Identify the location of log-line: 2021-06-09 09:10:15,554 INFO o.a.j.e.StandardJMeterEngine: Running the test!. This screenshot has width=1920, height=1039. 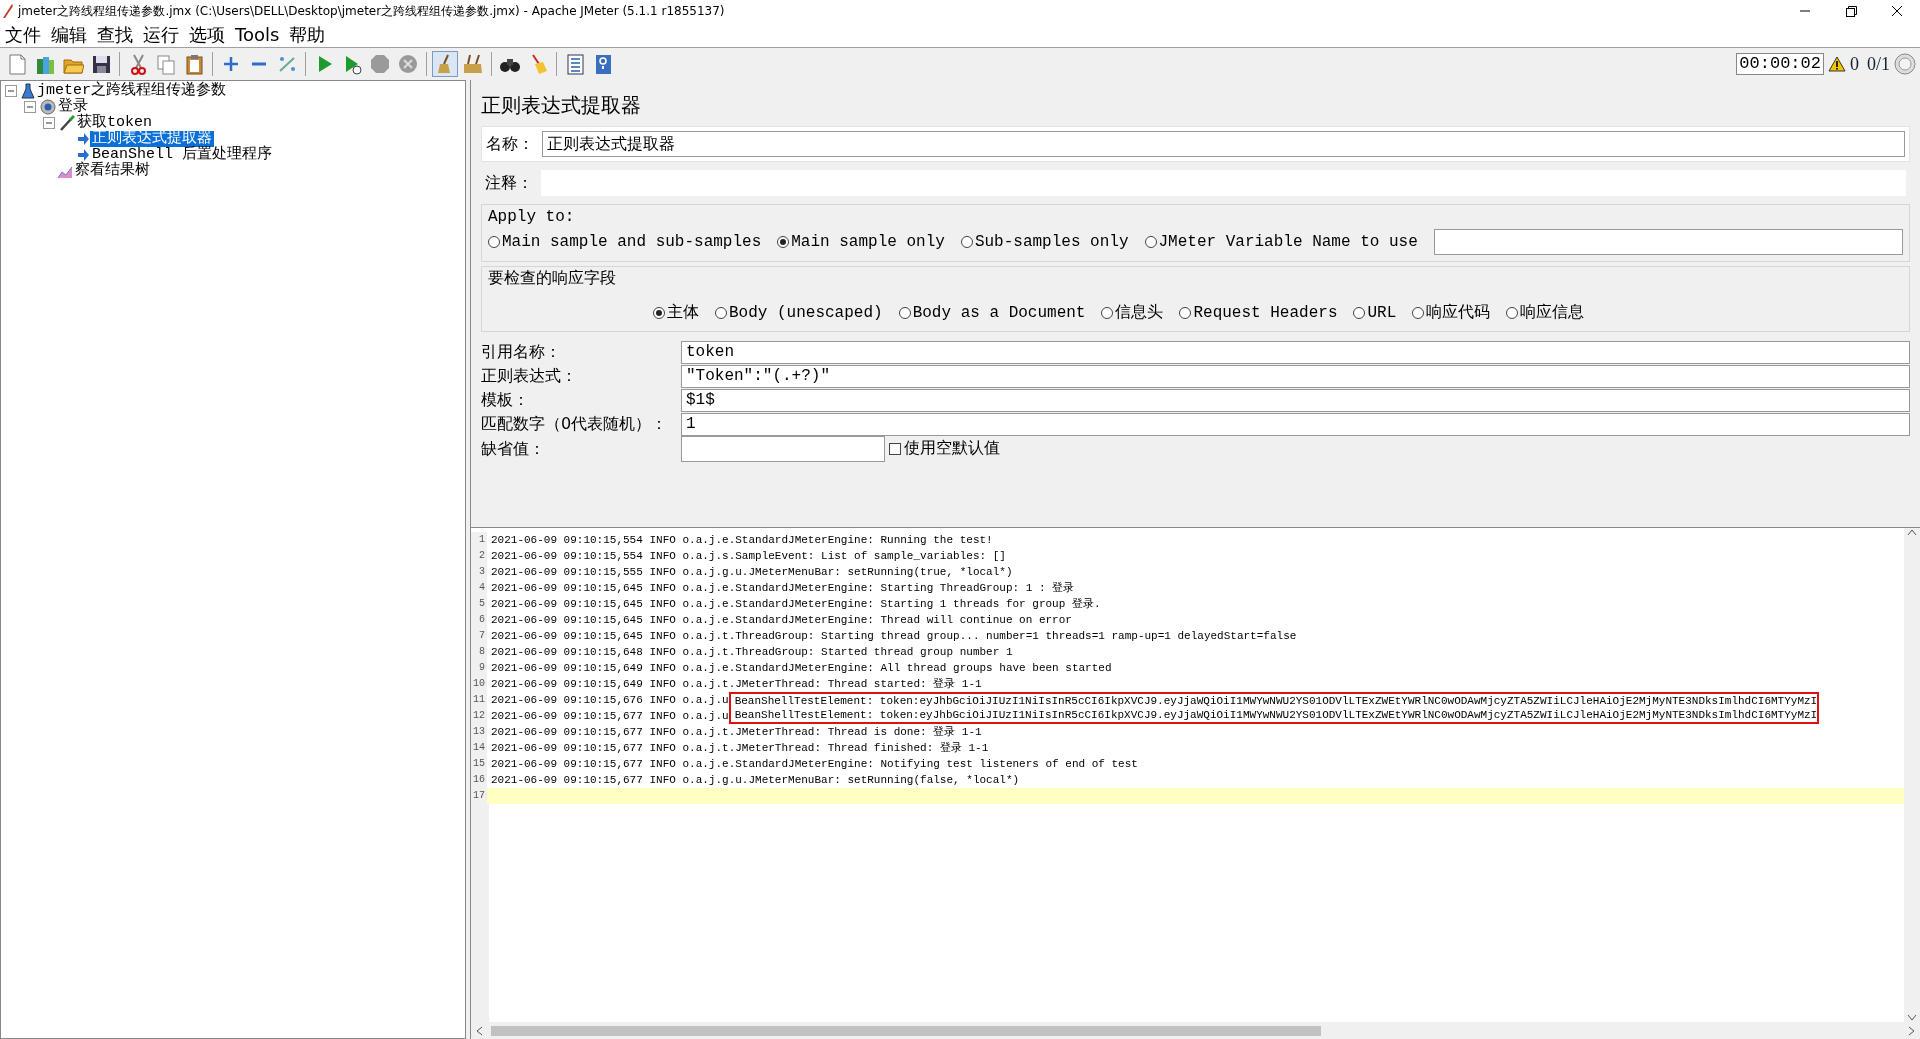
(741, 540).